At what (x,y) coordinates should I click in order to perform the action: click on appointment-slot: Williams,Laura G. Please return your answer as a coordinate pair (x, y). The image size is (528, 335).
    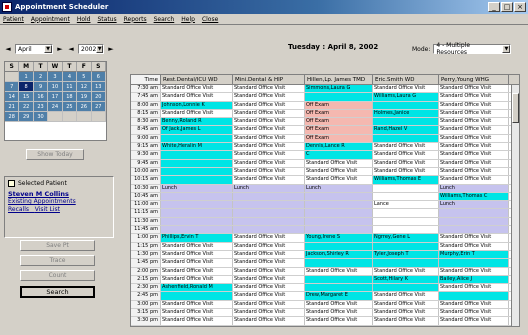
    Looking at the image, I should click on (406, 97).